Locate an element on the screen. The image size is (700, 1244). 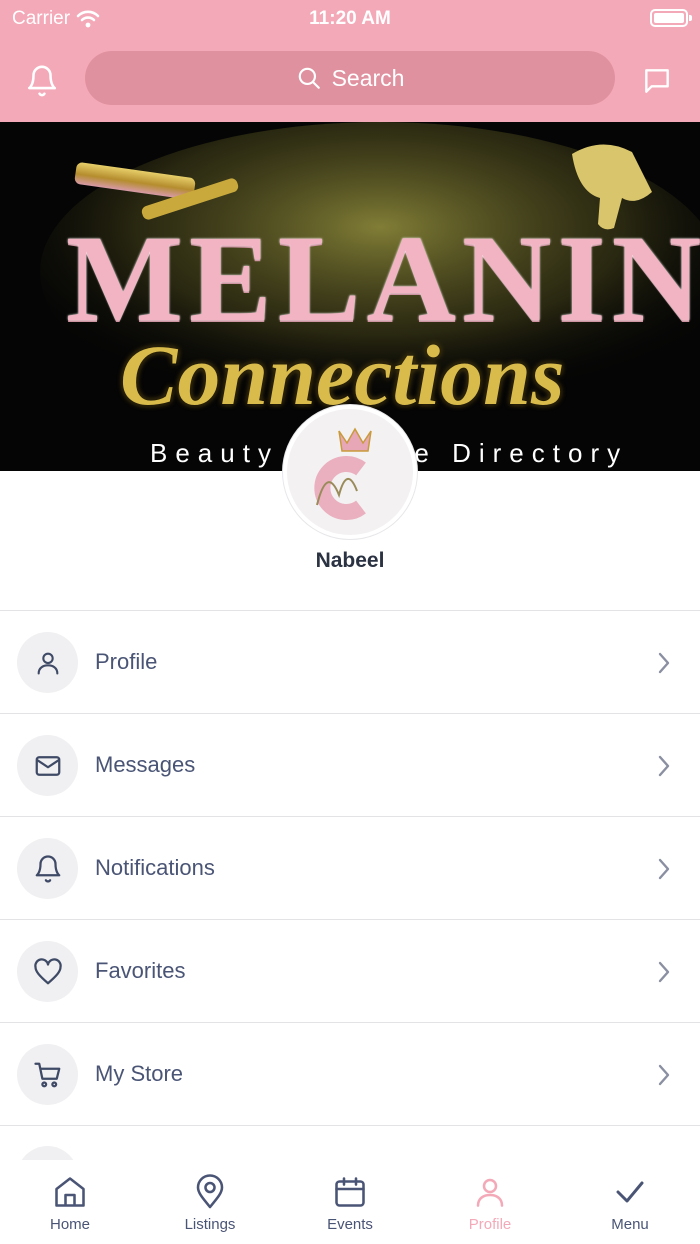
tab-label: Listings is located at coordinates (210, 1224).